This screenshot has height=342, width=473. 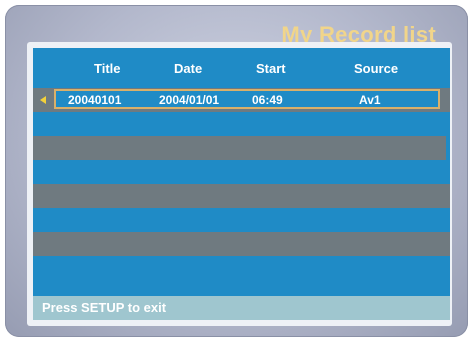 I want to click on column-header-date: Date, so click(x=188, y=68).